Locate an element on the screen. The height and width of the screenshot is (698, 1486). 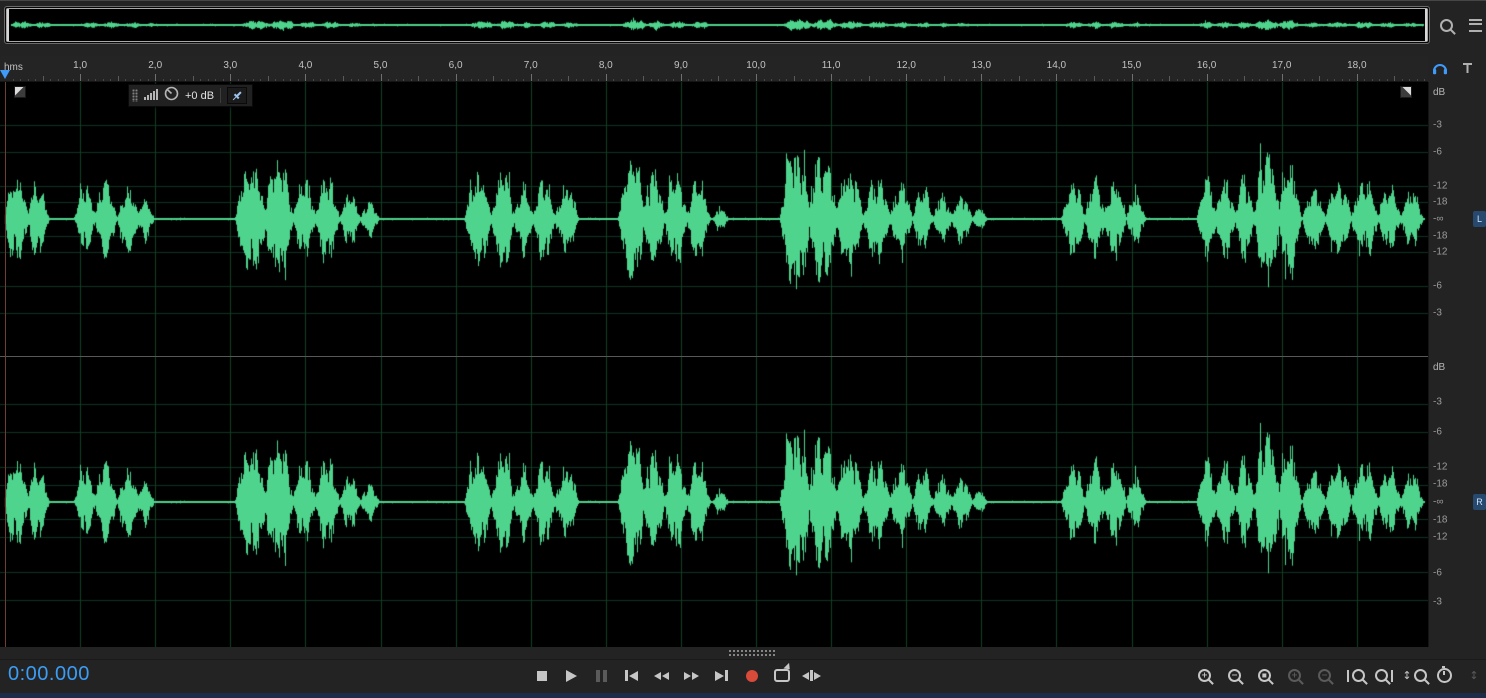
headphones-icon is located at coordinates (1440, 70).